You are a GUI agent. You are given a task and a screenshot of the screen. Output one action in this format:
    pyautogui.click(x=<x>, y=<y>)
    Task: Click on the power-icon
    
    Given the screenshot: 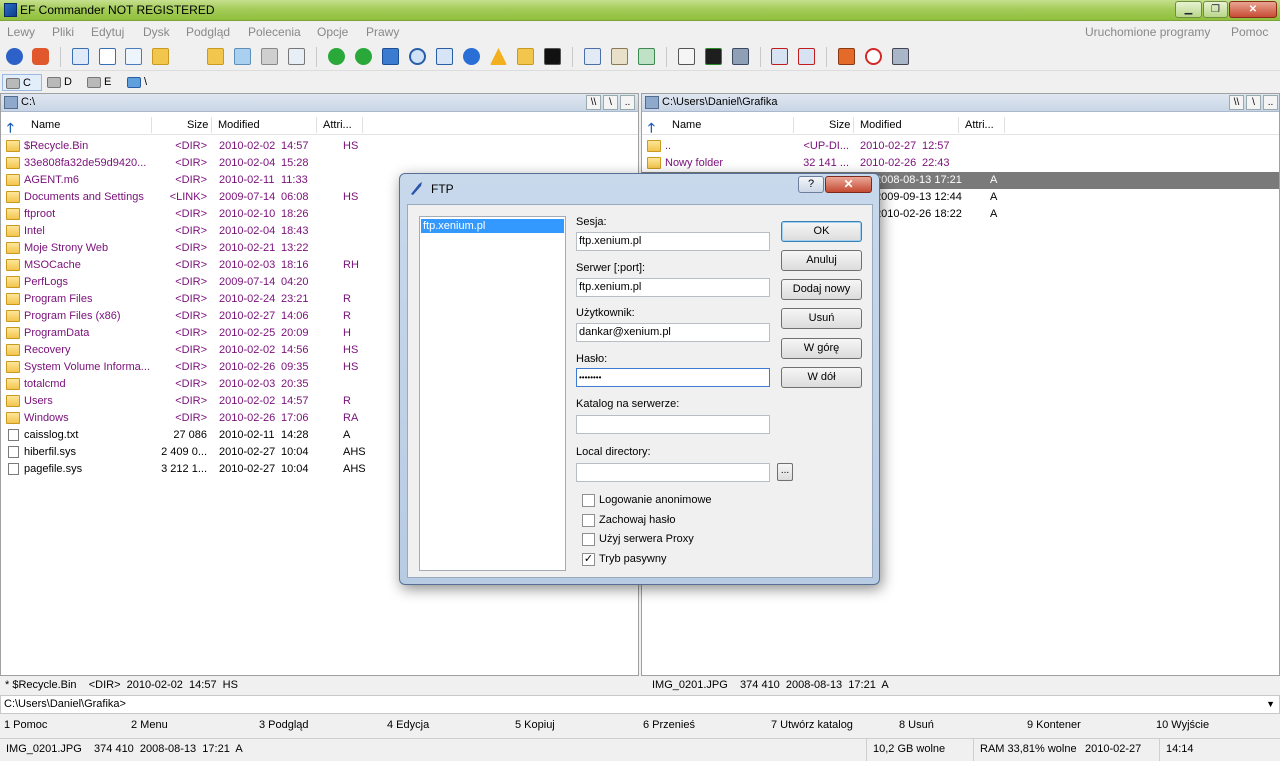 What is the action you would take?
    pyautogui.click(x=40, y=56)
    